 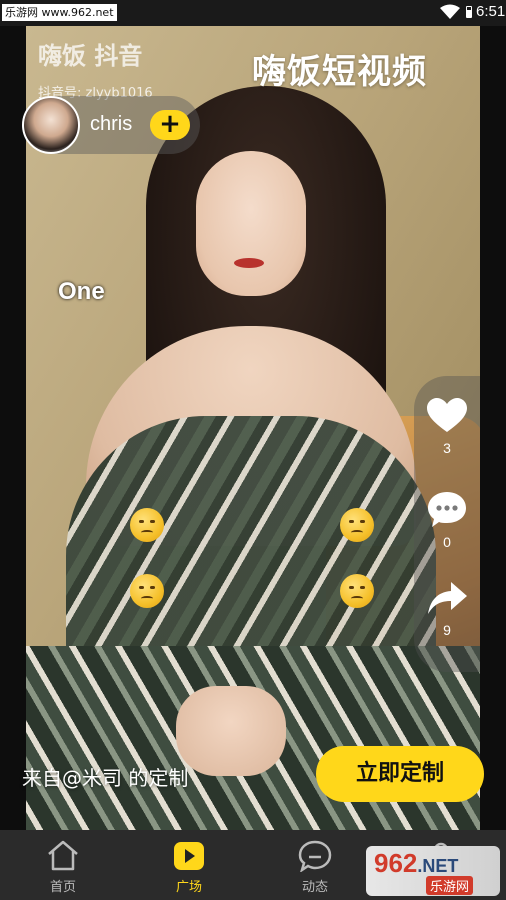 I want to click on avatar, so click(x=51, y=125).